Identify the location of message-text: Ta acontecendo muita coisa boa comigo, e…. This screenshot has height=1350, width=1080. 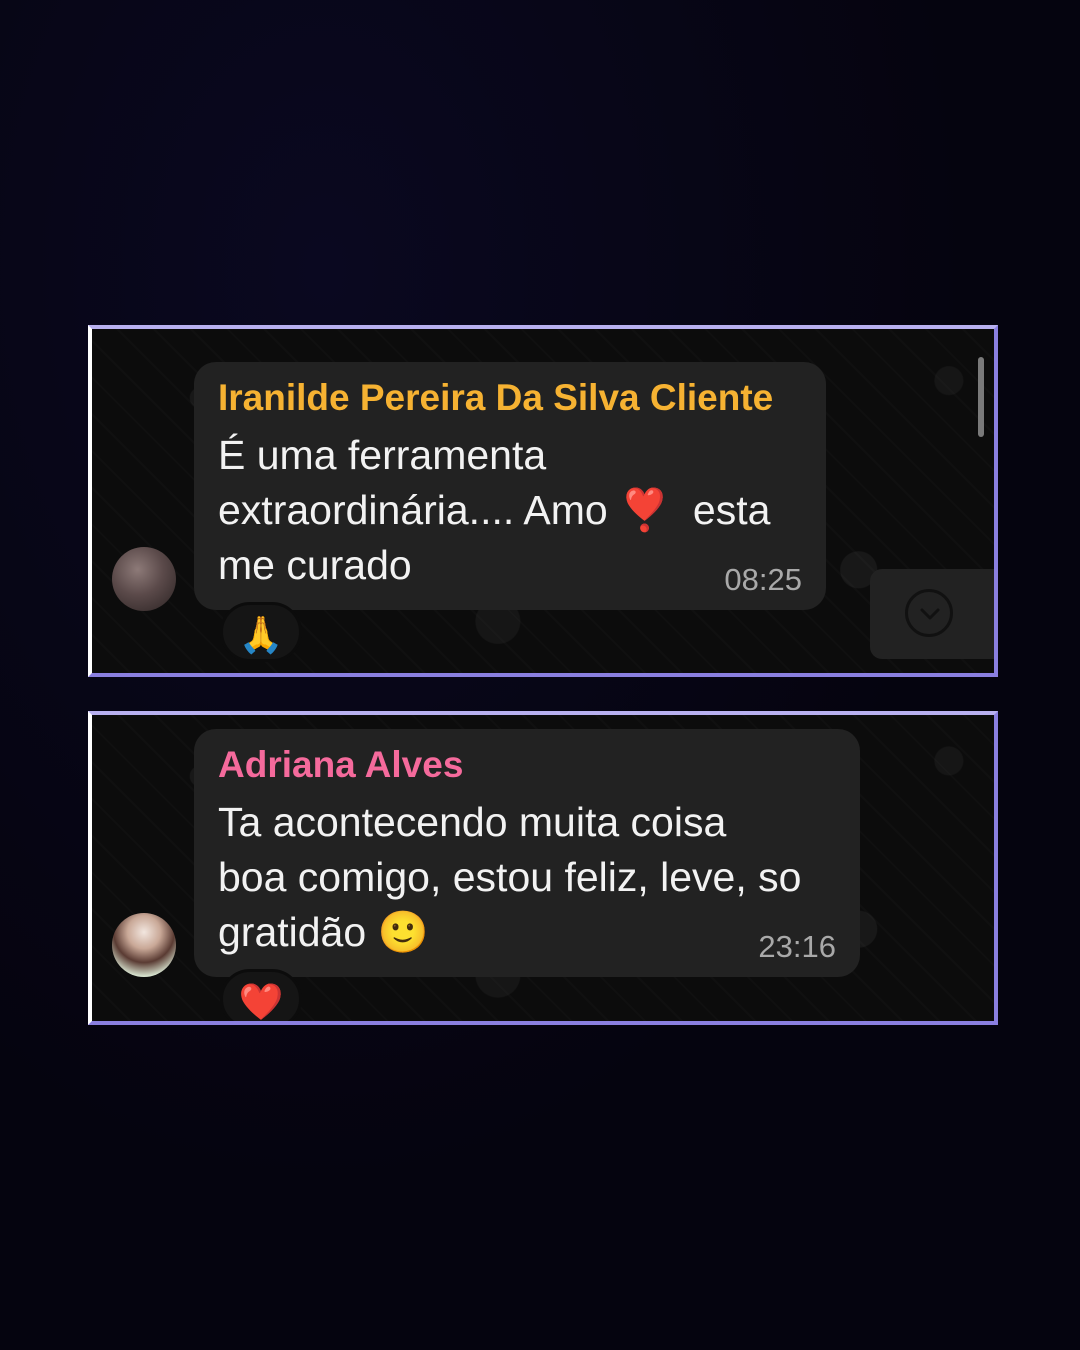
(510, 877).